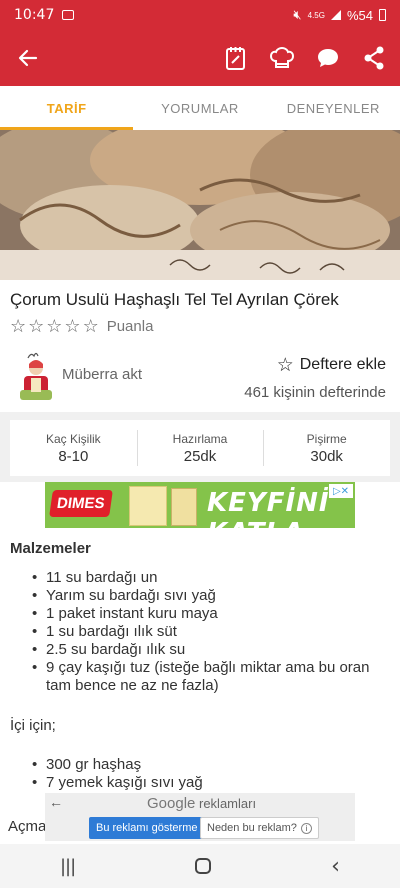 The image size is (400, 888). What do you see at coordinates (200, 15) in the screenshot?
I see `status-bar: 10:47 🔇︎ 4.5G %54` at bounding box center [200, 15].